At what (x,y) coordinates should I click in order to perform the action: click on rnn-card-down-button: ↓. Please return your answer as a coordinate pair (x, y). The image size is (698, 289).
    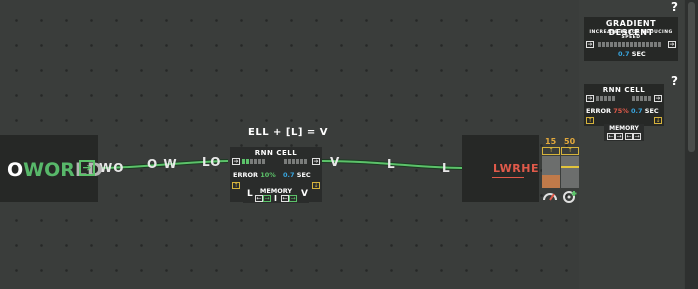
    Looking at the image, I should click on (658, 120).